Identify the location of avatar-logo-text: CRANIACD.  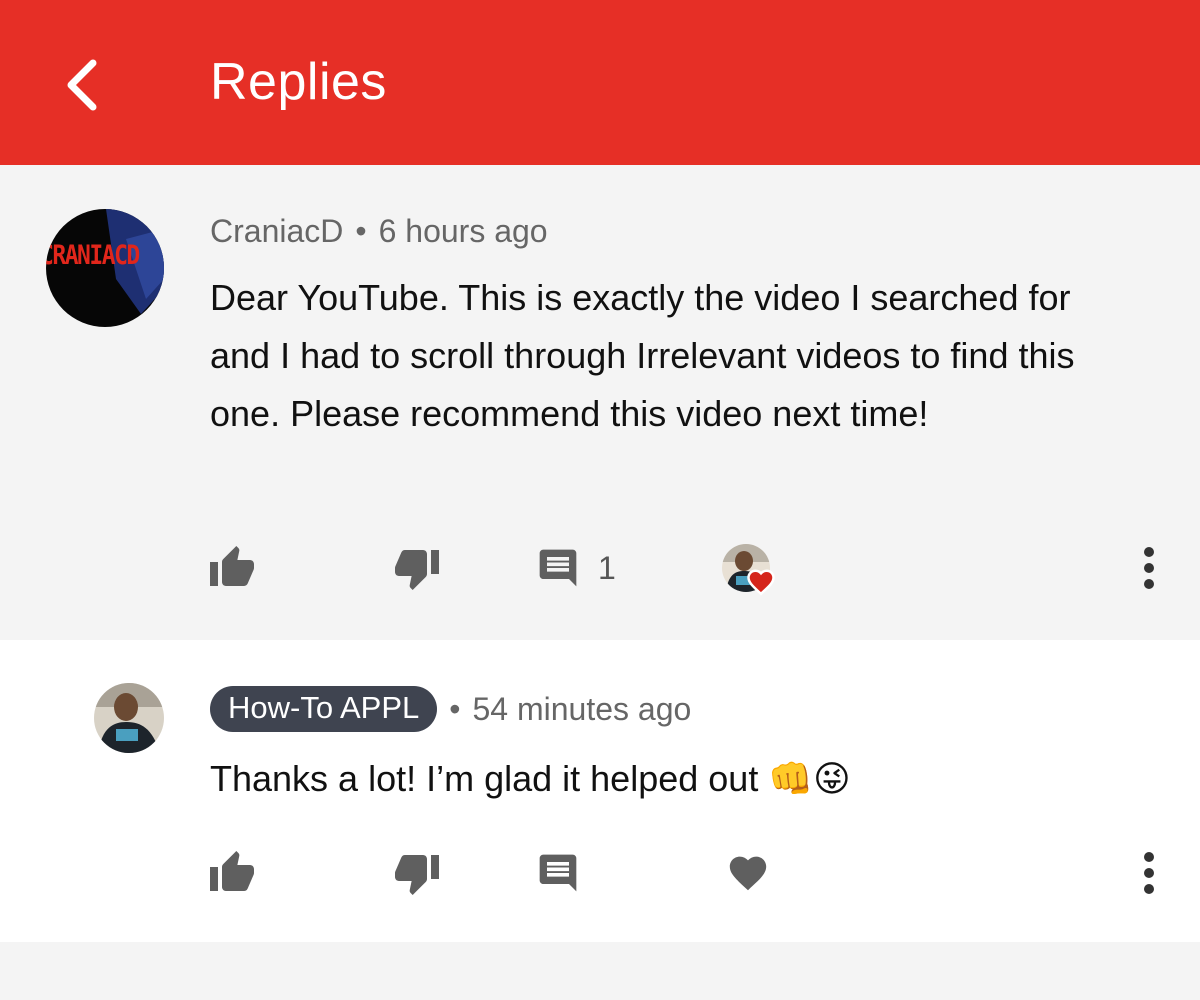
(93, 256).